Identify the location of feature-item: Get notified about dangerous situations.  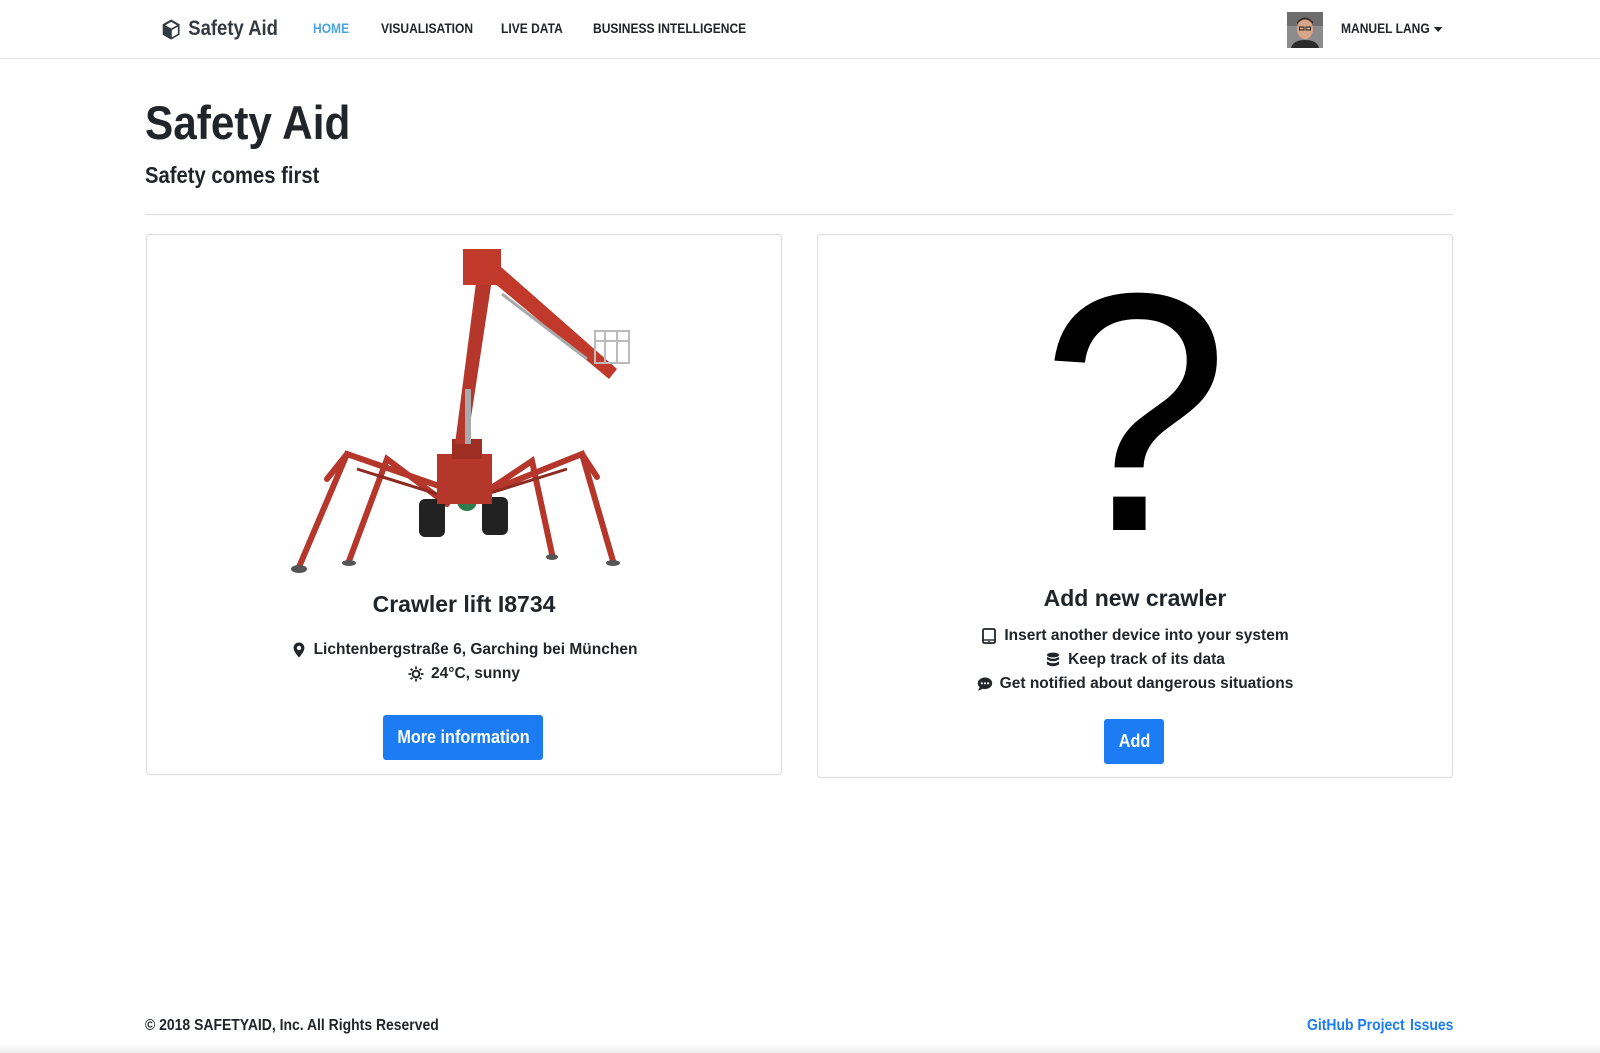
(1135, 684).